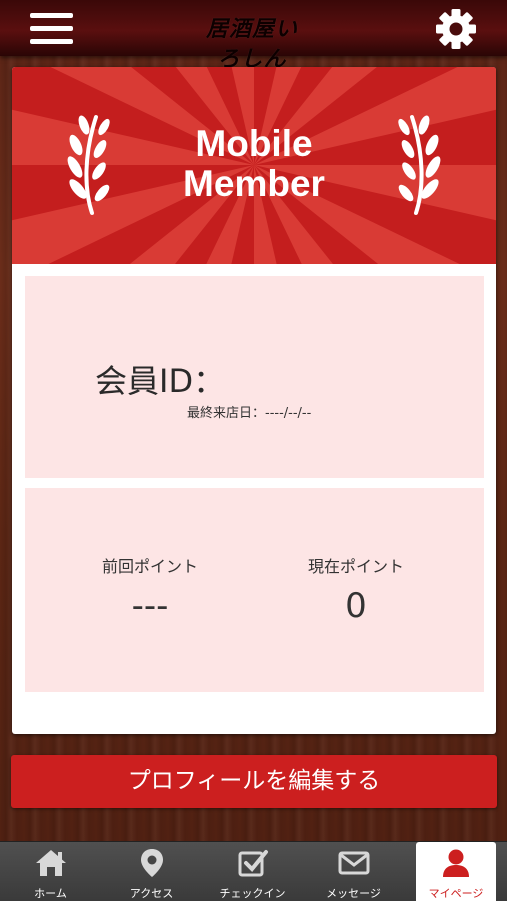  Describe the element at coordinates (355, 566) in the screenshot. I see `current-points-label: 現在ポイント` at that location.